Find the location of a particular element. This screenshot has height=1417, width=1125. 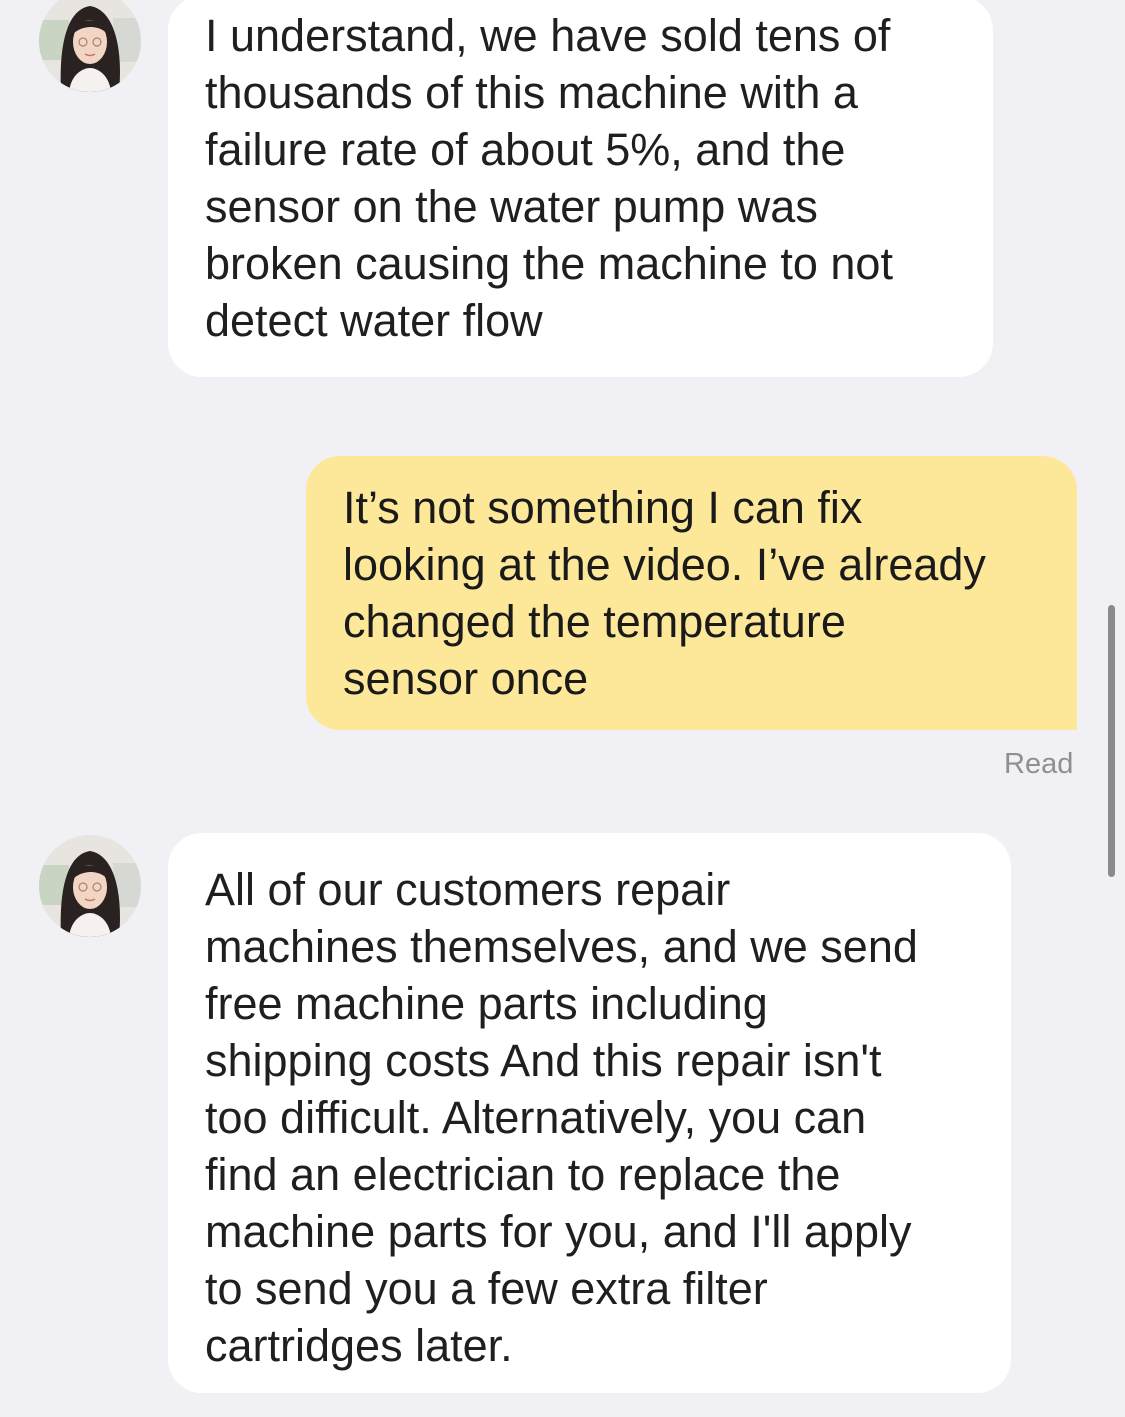

scrollbar-thumb is located at coordinates (1111, 741).